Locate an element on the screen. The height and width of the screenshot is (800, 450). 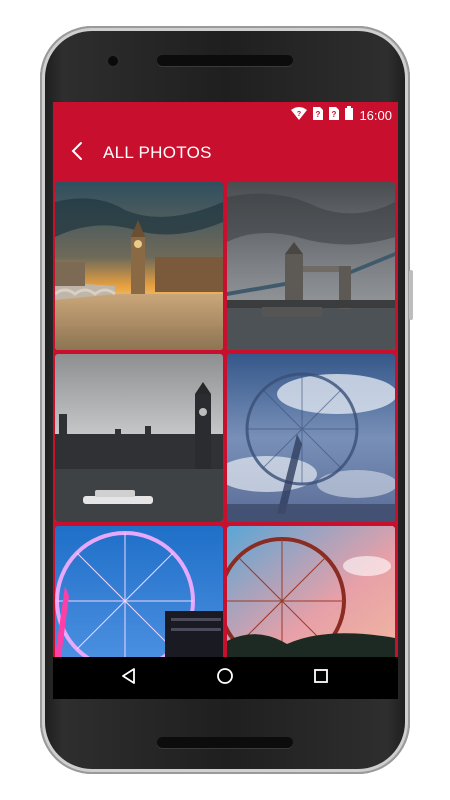
home-circle-icon is located at coordinates (225, 678).